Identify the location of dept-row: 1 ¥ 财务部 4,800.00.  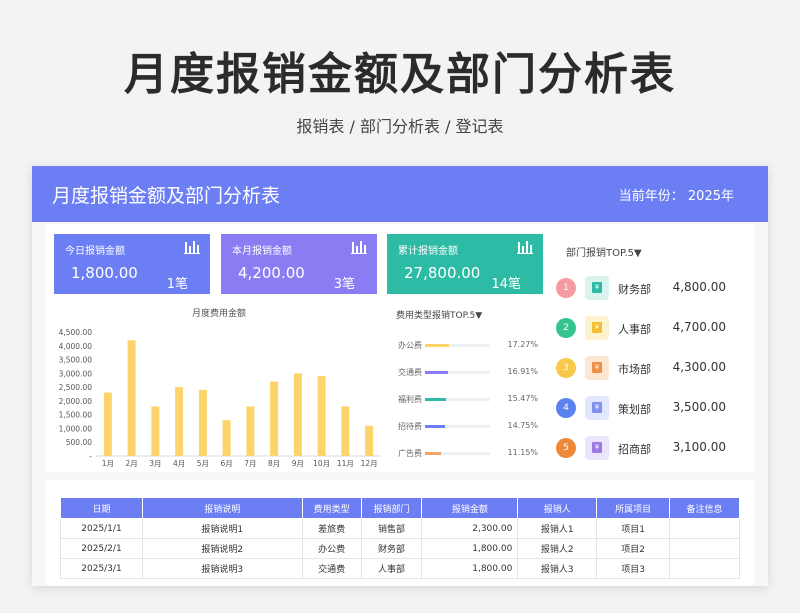
(651, 288).